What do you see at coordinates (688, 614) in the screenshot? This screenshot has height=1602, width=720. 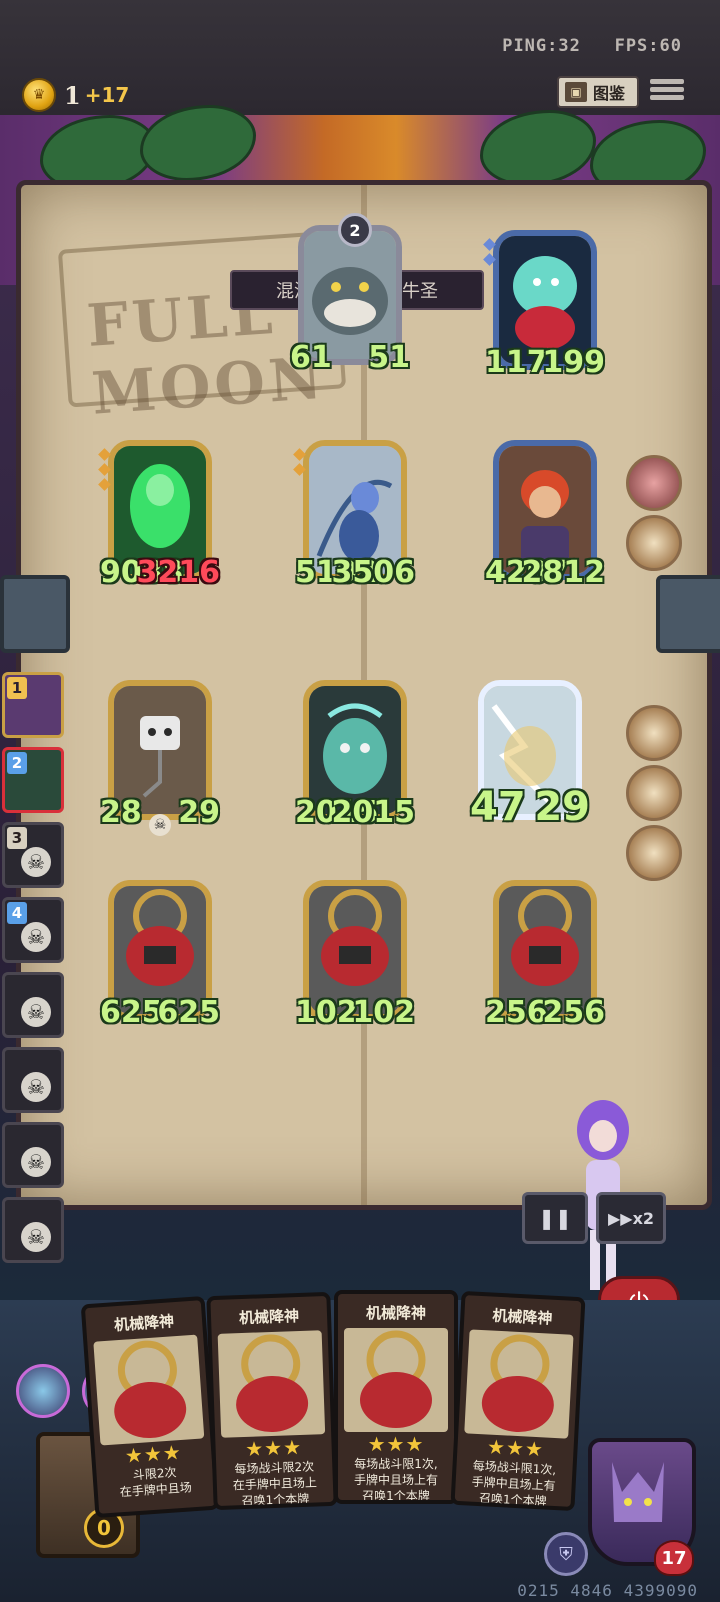 I see `frame-hook-right` at bounding box center [688, 614].